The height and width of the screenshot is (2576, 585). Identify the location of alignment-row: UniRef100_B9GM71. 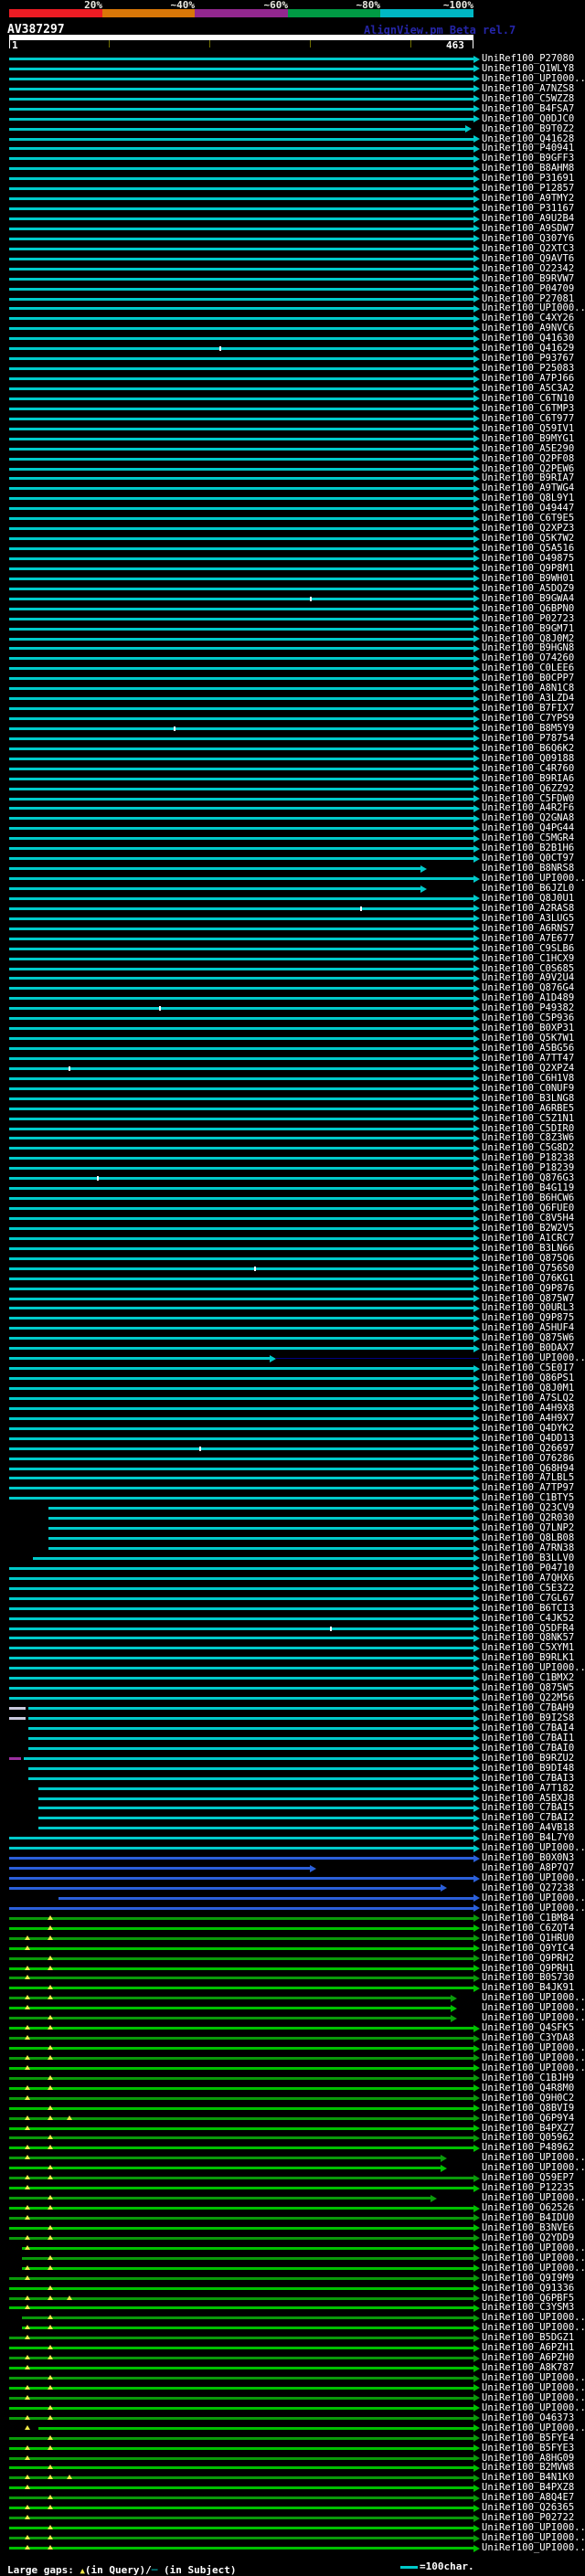
(293, 628).